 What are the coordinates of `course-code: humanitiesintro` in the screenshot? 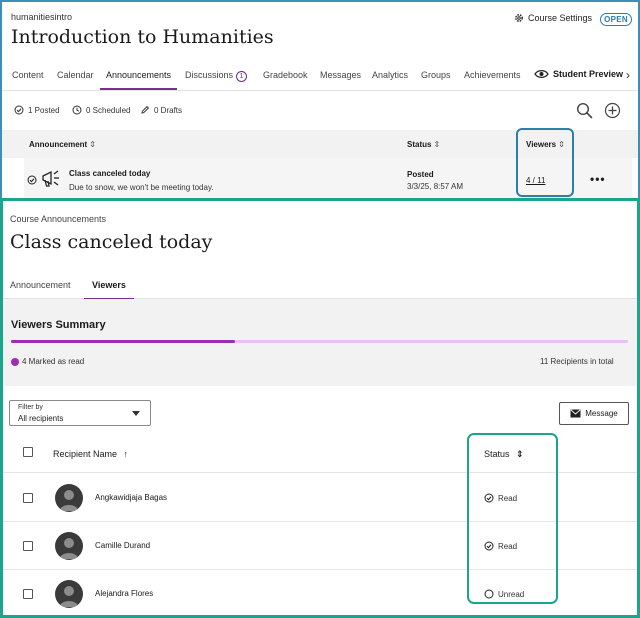 It's located at (42, 17).